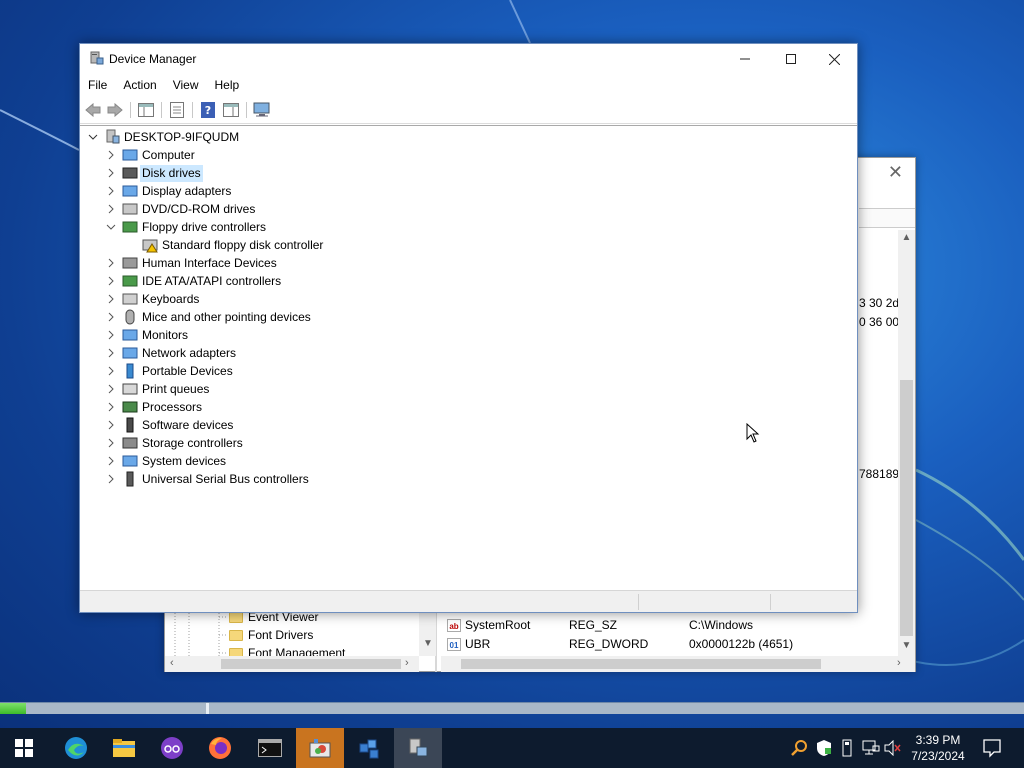 This screenshot has width=1024, height=768. I want to click on menu-file: File, so click(97, 85).